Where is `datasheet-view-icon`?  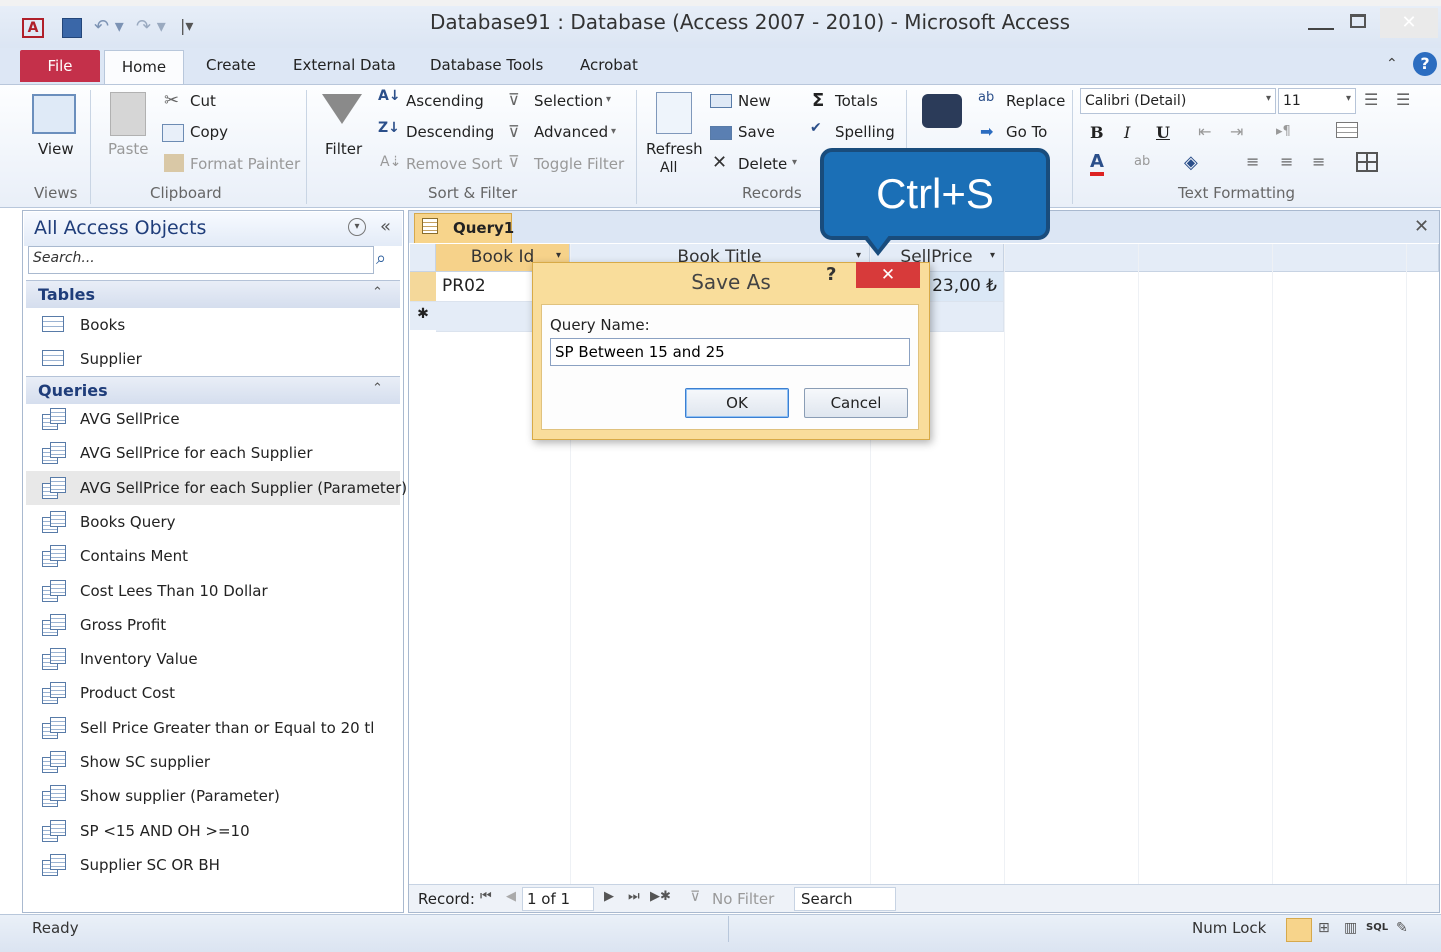 datasheet-view-icon is located at coordinates (1299, 930).